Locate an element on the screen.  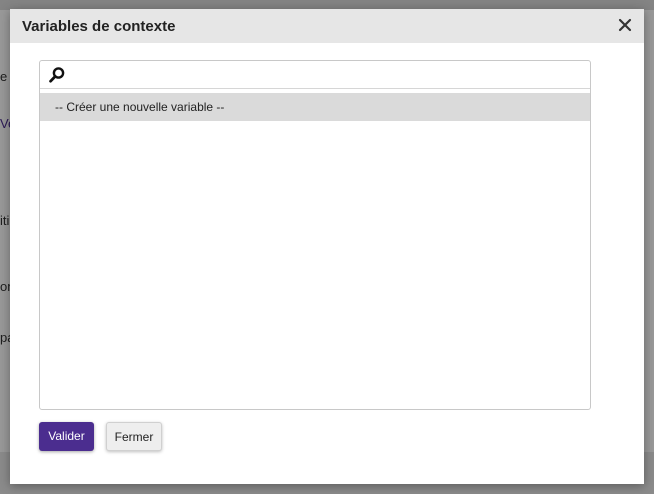
close-icon is located at coordinates (625, 25).